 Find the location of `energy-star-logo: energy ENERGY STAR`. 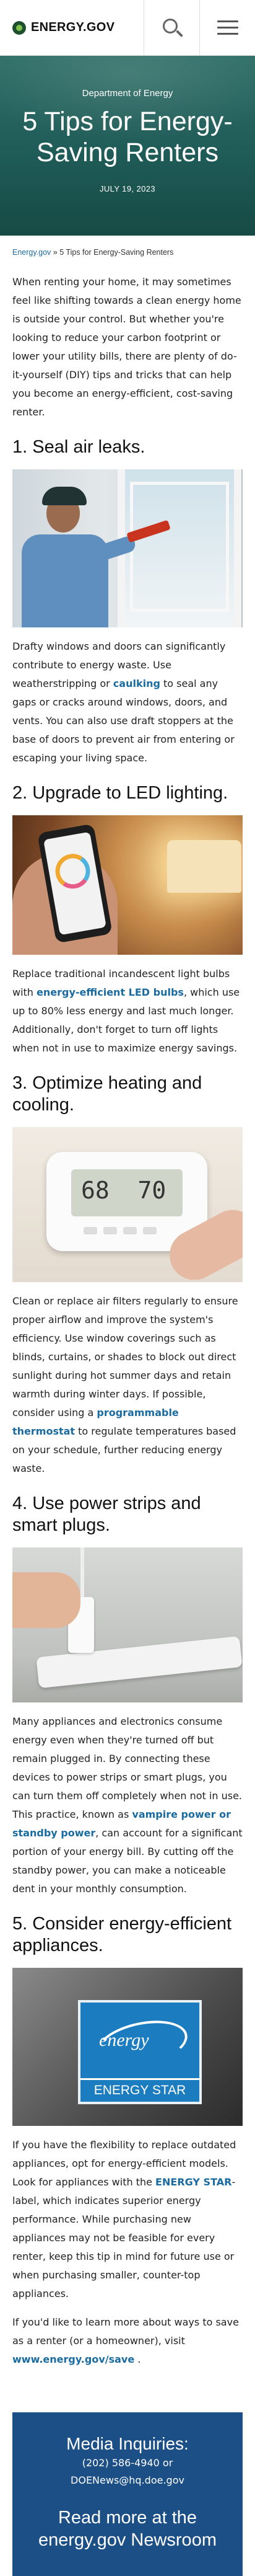

energy-star-logo: energy ENERGY STAR is located at coordinates (140, 2052).